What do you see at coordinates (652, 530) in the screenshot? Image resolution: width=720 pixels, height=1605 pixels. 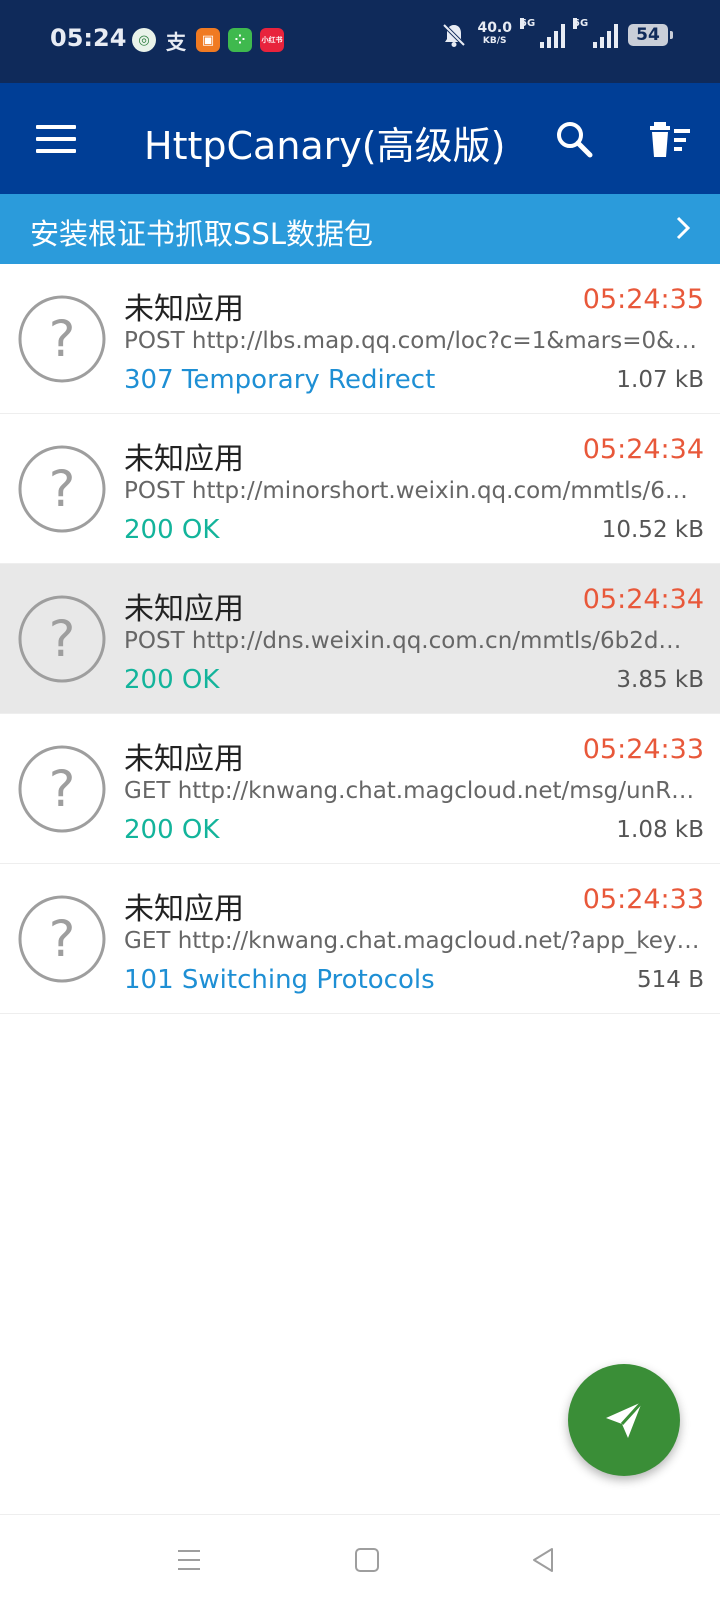 I see `response-size: 10.52 kB` at bounding box center [652, 530].